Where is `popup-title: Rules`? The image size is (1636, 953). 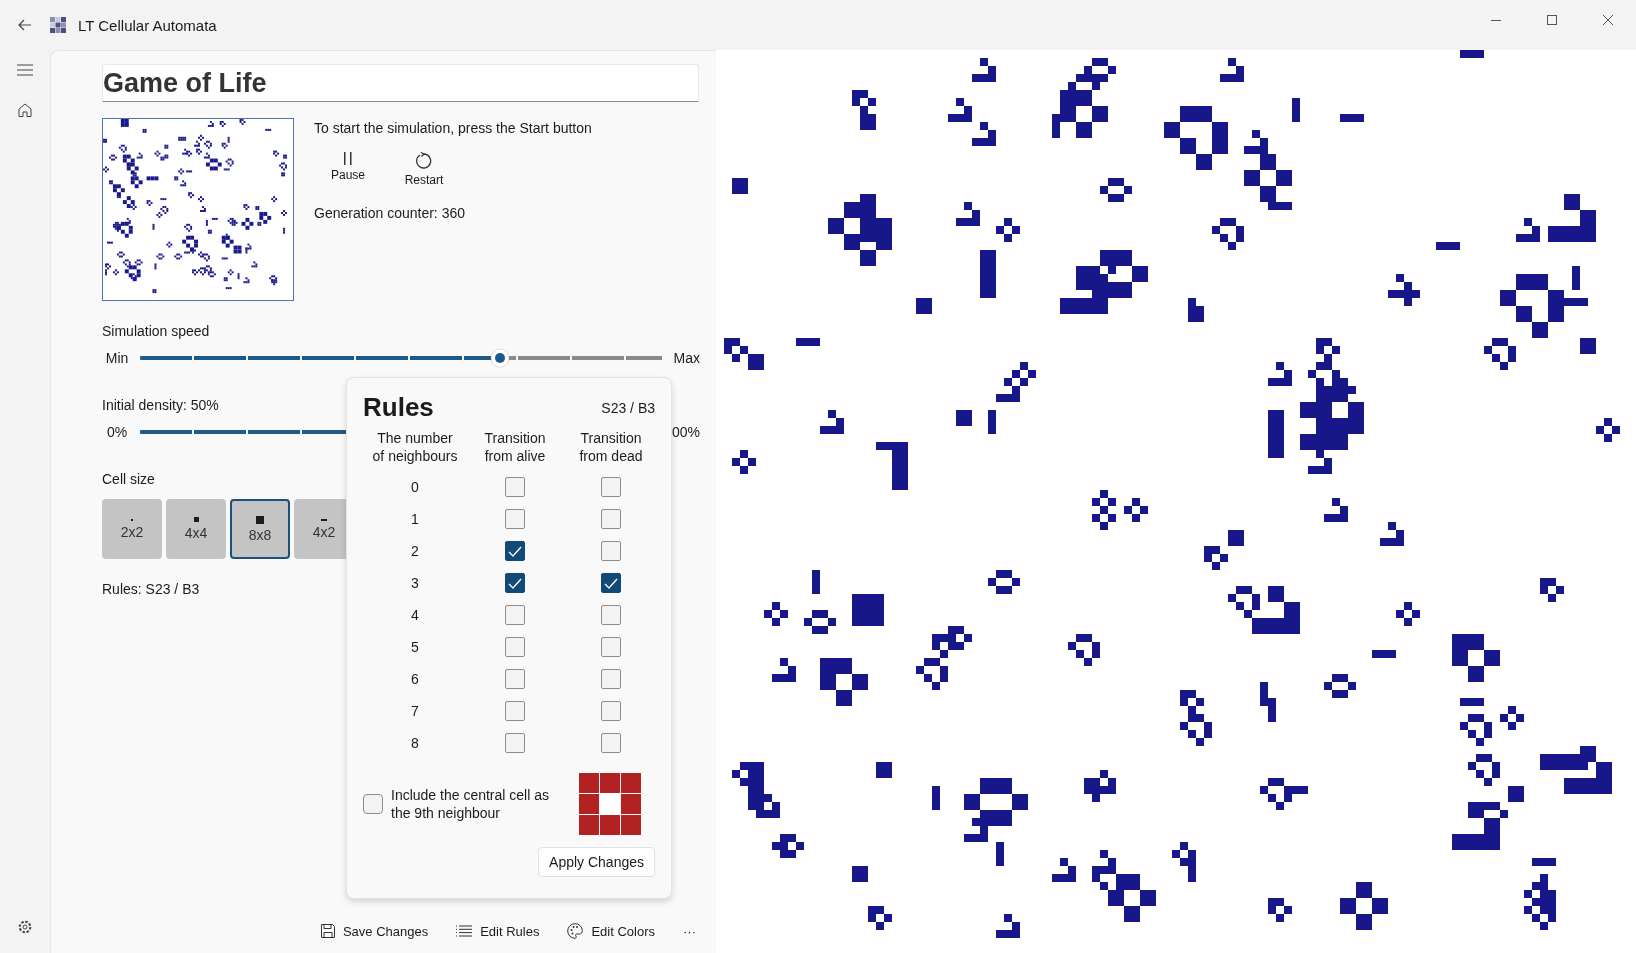 popup-title: Rules is located at coordinates (398, 407).